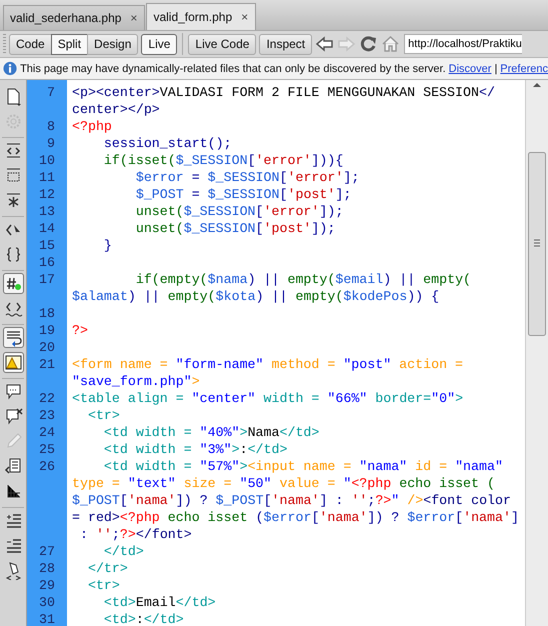 The height and width of the screenshot is (626, 548). What do you see at coordinates (47, 568) in the screenshot?
I see `line-number: 28` at bounding box center [47, 568].